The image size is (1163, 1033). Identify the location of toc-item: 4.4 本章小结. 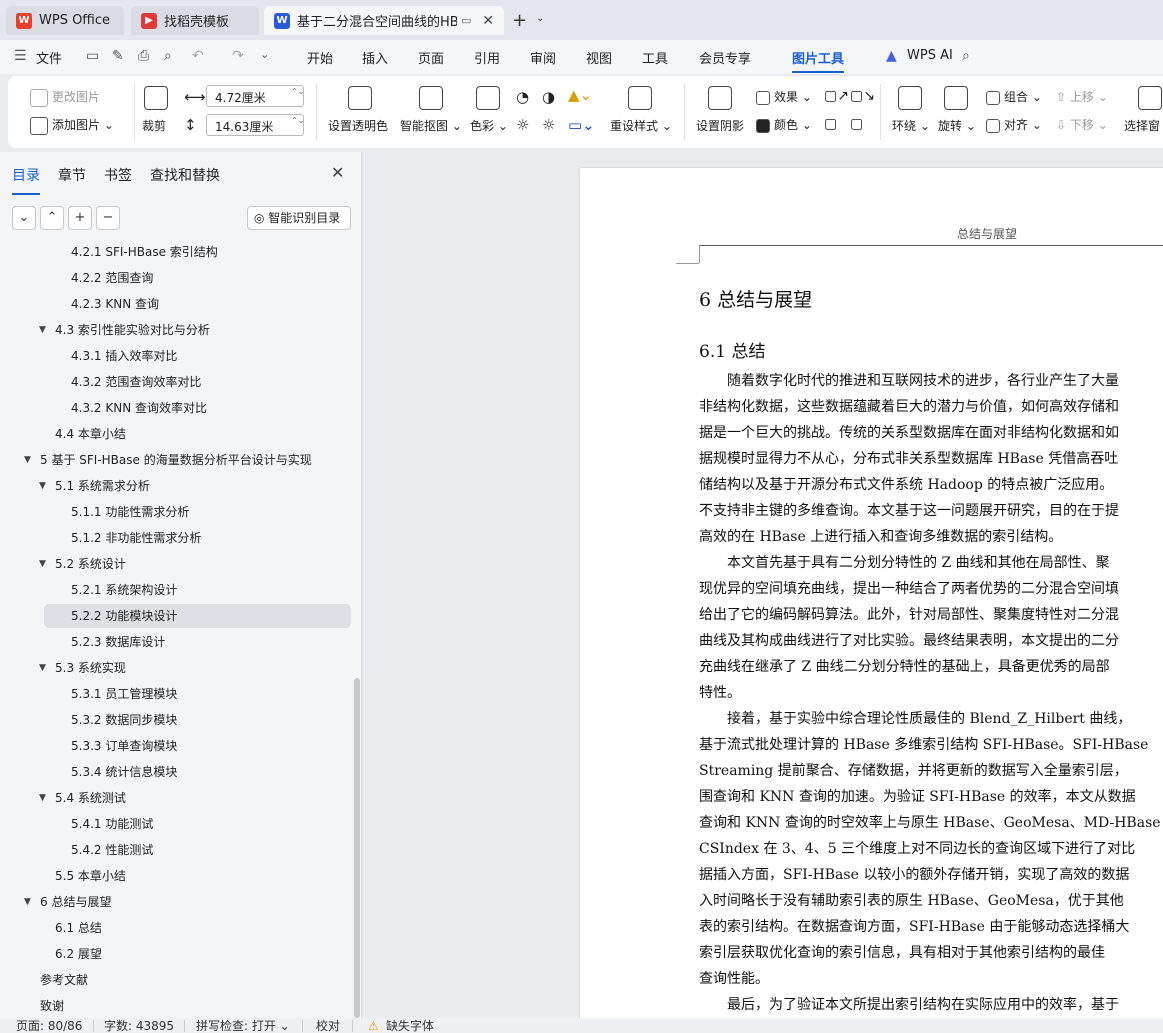
(90, 434).